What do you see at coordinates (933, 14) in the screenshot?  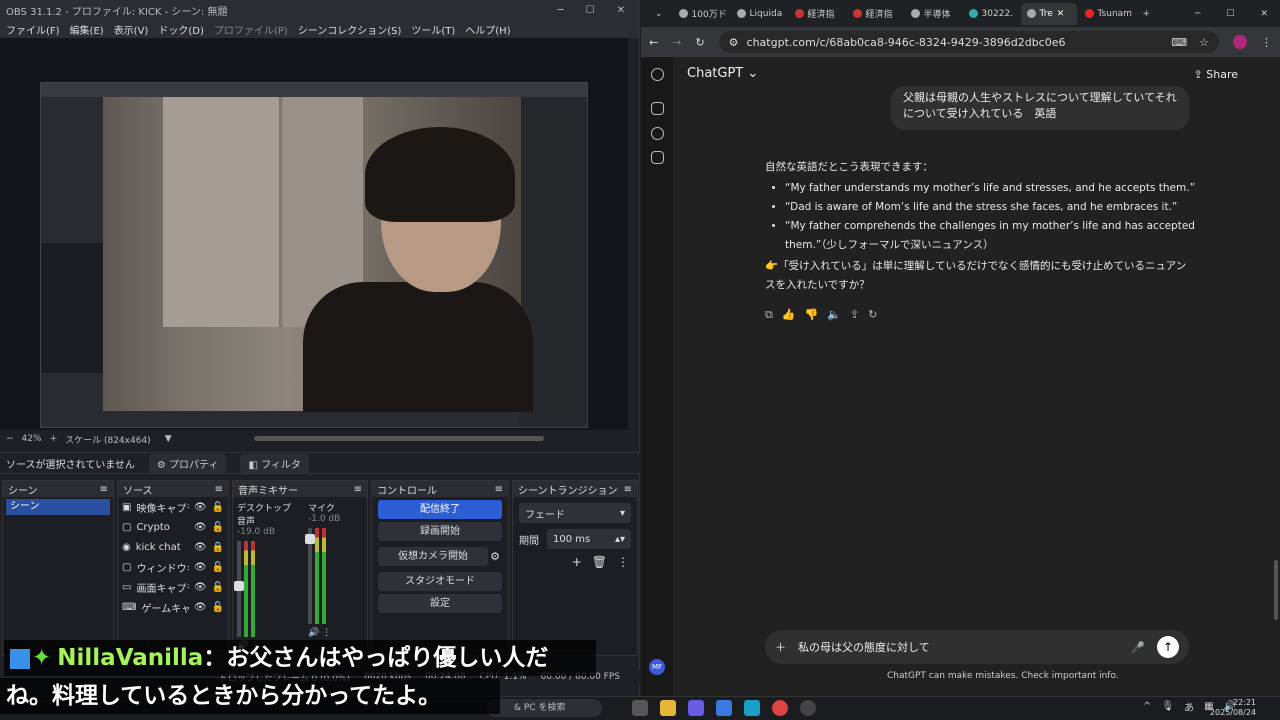 I see `tab: 半導体` at bounding box center [933, 14].